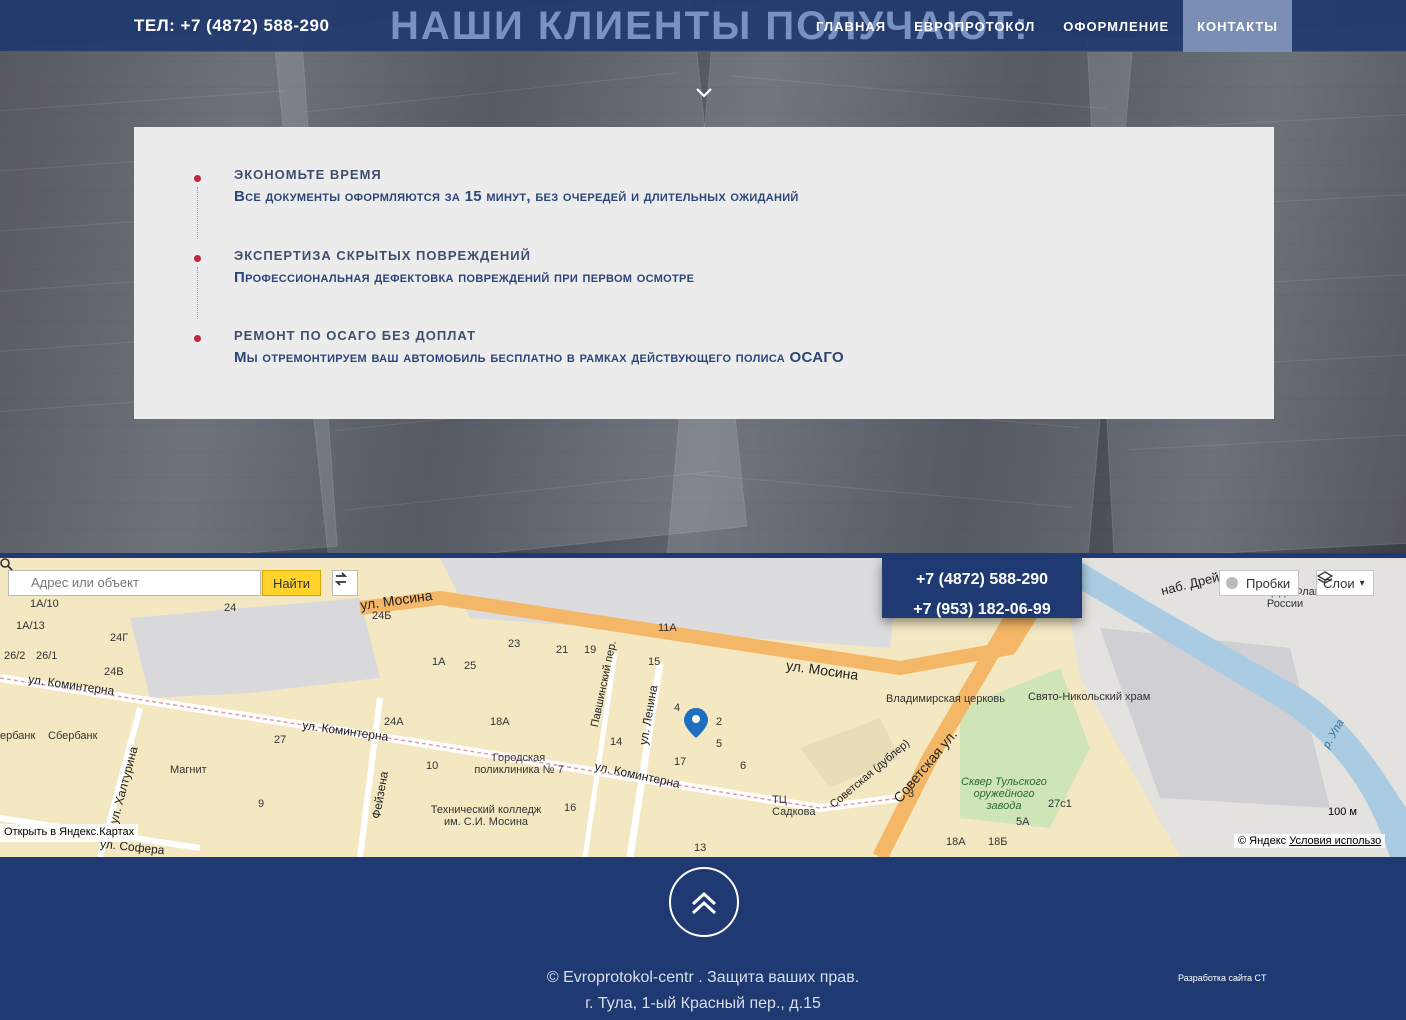 This screenshot has height=1020, width=1406. I want to click on house-number: 24В, so click(114, 672).